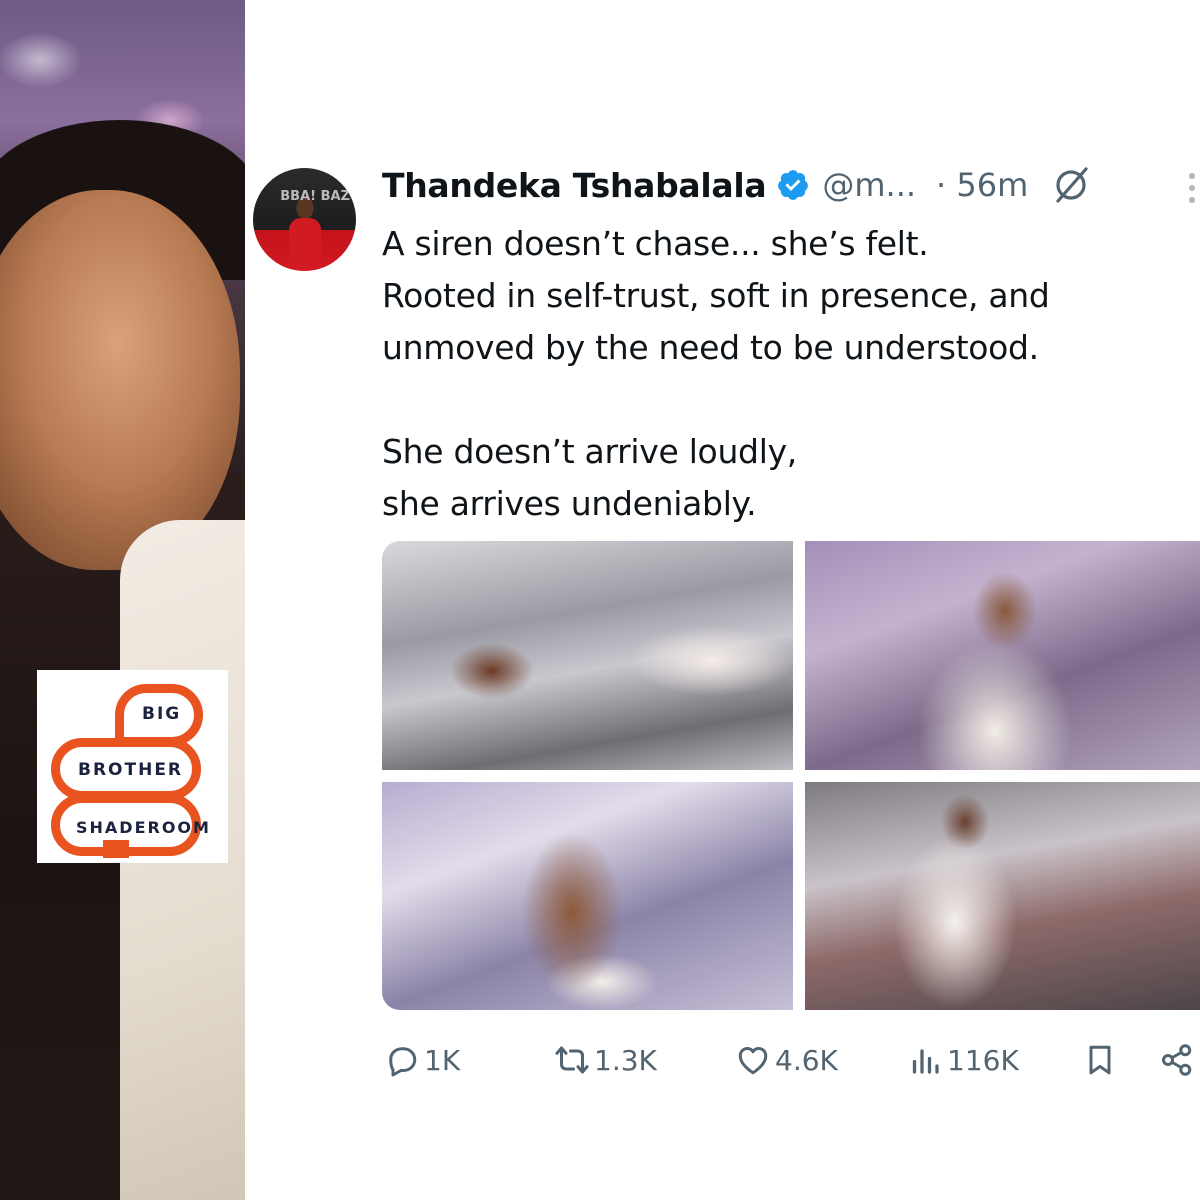 The width and height of the screenshot is (1200, 1200). I want to click on tweet-actions-bar: 1K 1.3K 4.6K 116K, so click(791, 1060).